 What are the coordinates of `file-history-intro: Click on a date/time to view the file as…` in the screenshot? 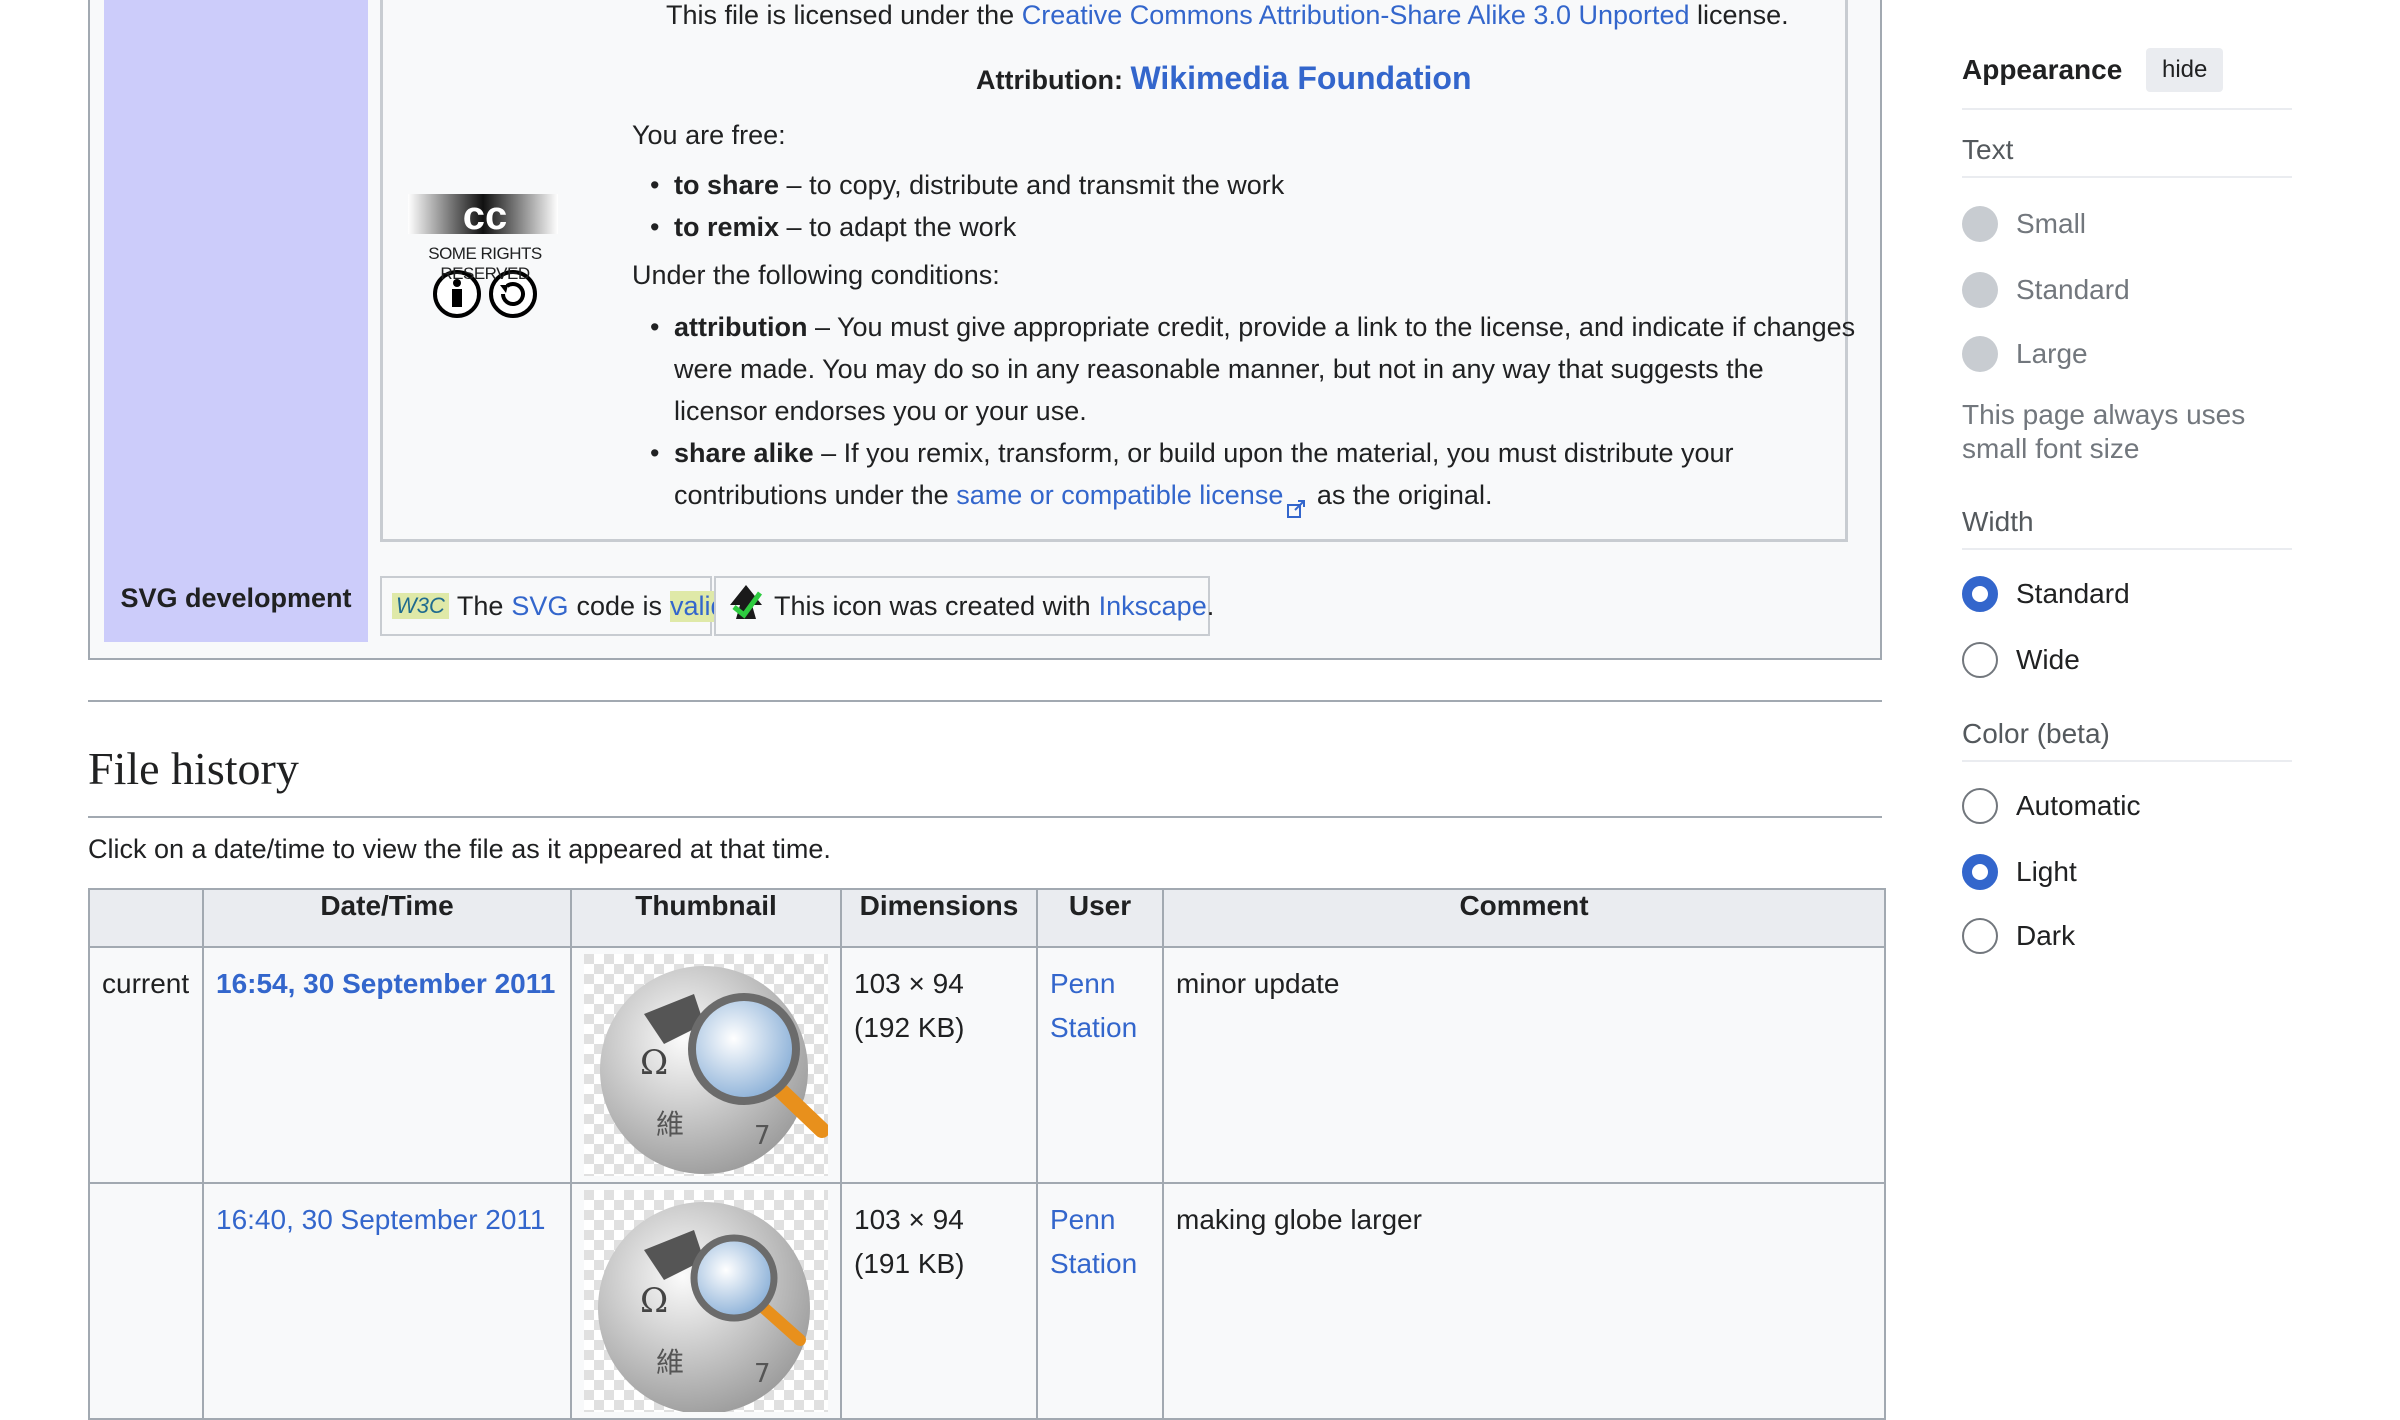 It's located at (459, 849).